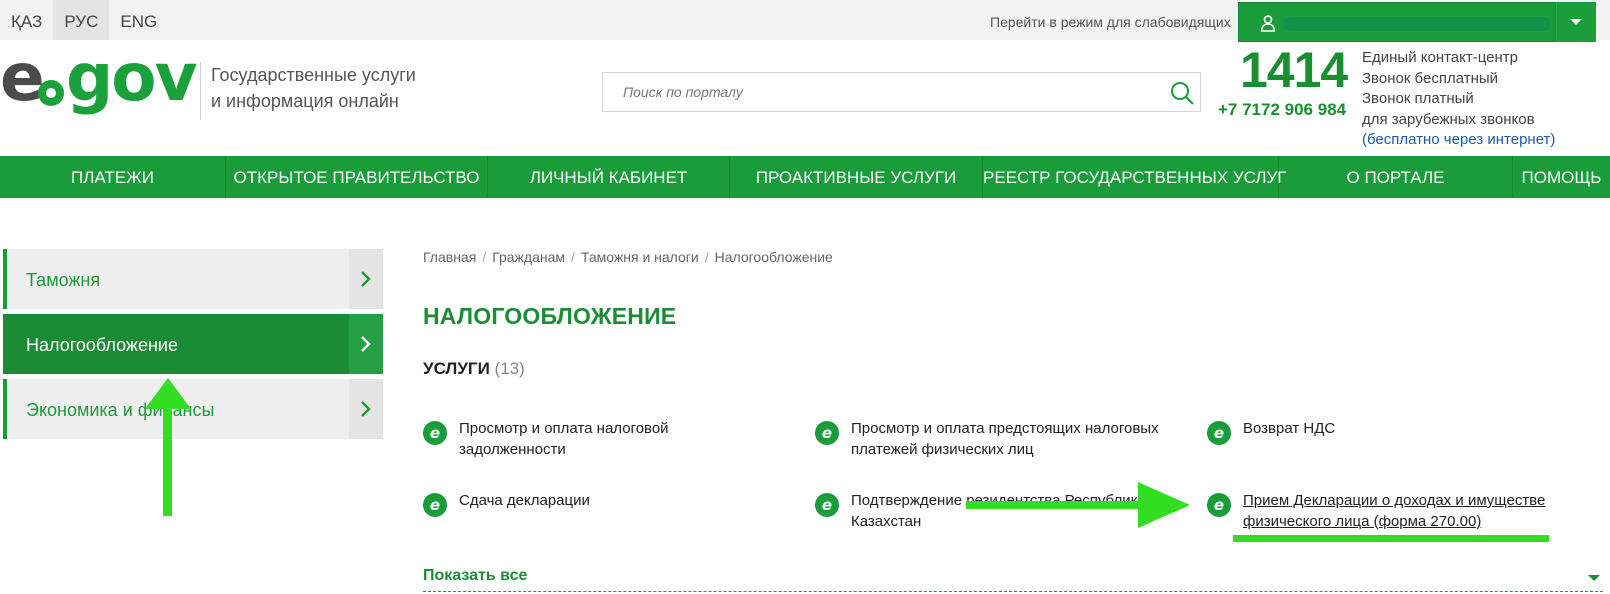 Image resolution: width=1610 pixels, height=594 pixels. What do you see at coordinates (640, 257) in the screenshot?
I see `breadcrumb-customs-taxes: Таможня и налоги` at bounding box center [640, 257].